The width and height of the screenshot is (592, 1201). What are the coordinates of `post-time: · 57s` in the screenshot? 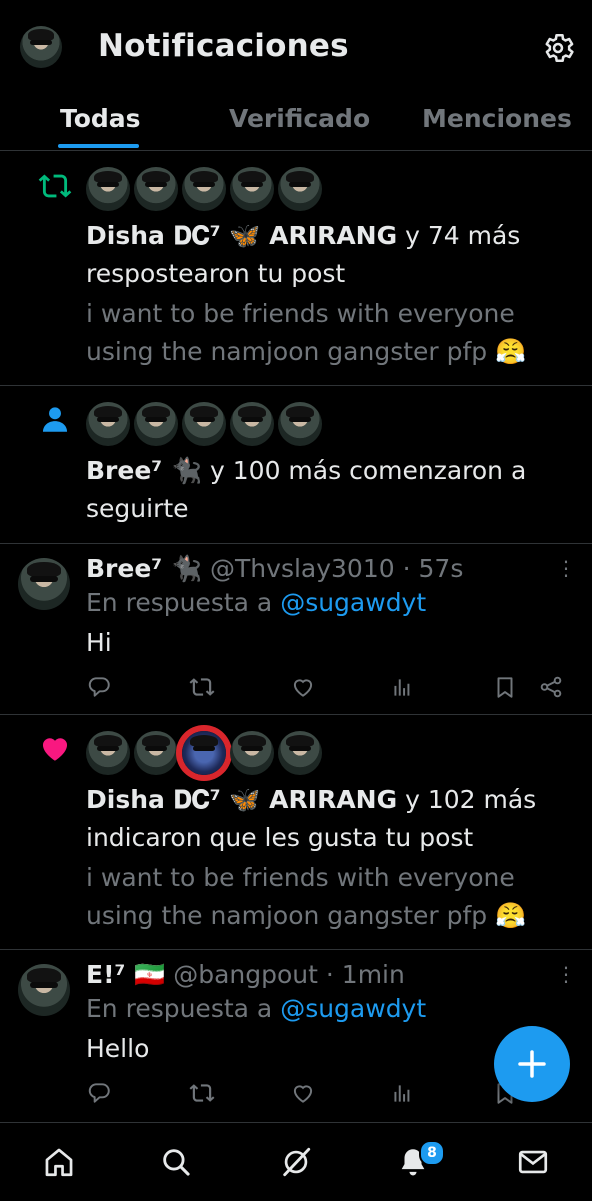 It's located at (433, 568).